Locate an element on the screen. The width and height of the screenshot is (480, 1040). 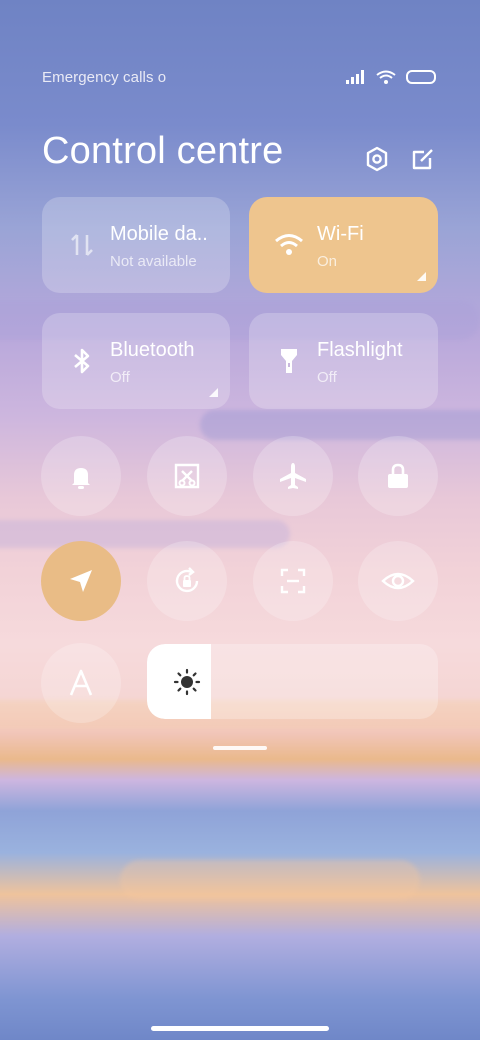
tile-flashlight: Flashlight Off is located at coordinates (343, 361).